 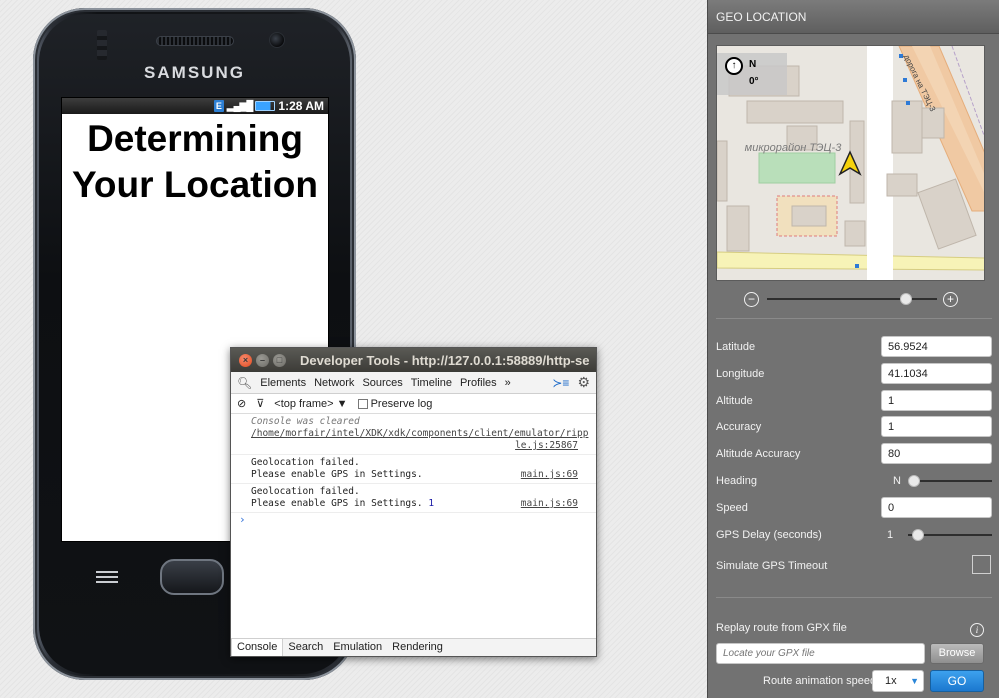 I want to click on info-icon: i, so click(x=977, y=630).